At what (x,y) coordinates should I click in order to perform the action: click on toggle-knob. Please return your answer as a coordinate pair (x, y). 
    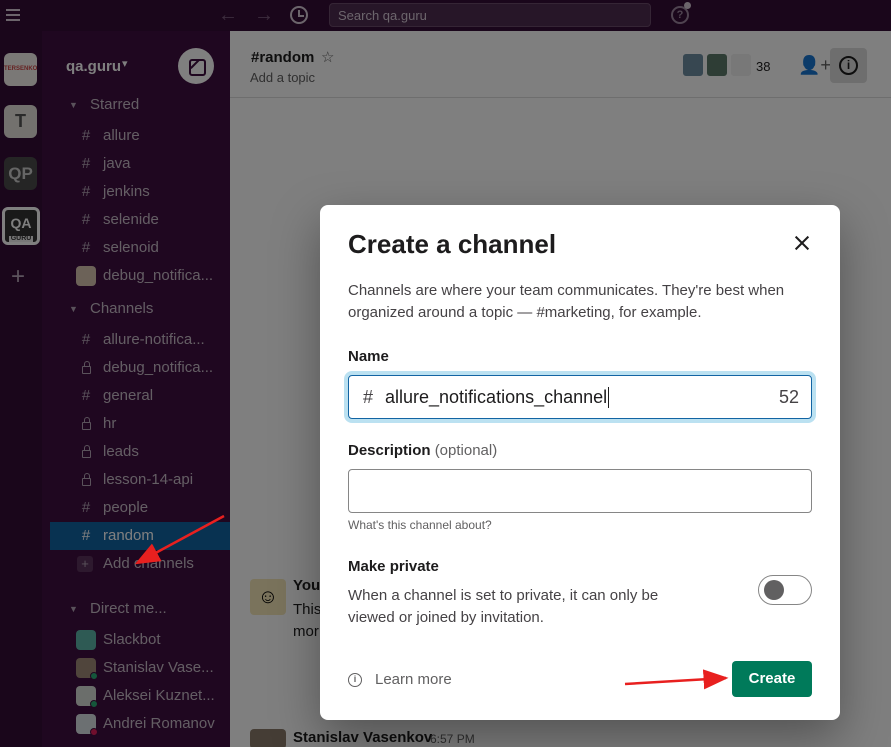
    Looking at the image, I should click on (774, 590).